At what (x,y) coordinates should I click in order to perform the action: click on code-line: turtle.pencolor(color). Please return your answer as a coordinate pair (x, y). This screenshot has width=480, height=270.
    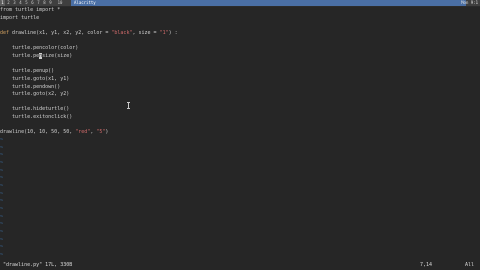
    Looking at the image, I should click on (39, 48).